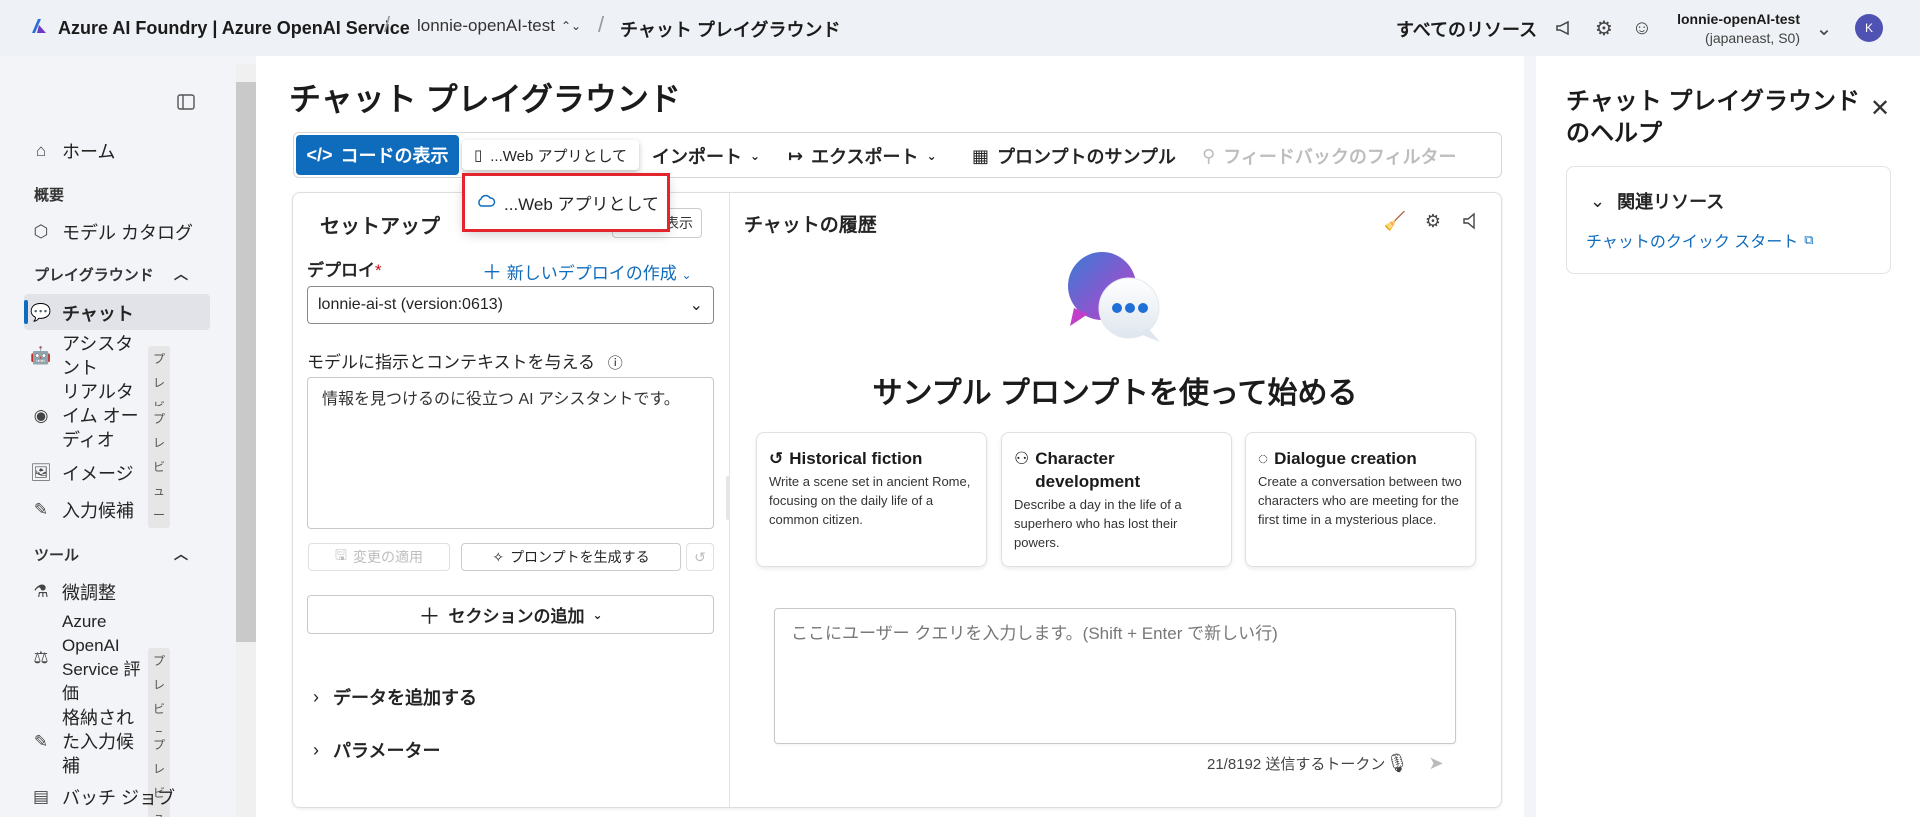 The width and height of the screenshot is (1920, 817). Describe the element at coordinates (1564, 28) in the screenshot. I see `announcement-icon` at that location.